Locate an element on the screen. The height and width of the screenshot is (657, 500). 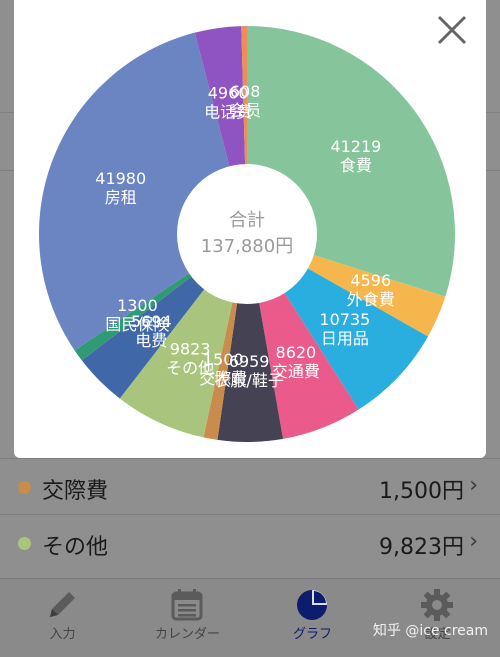
close-icon is located at coordinates (452, 30).